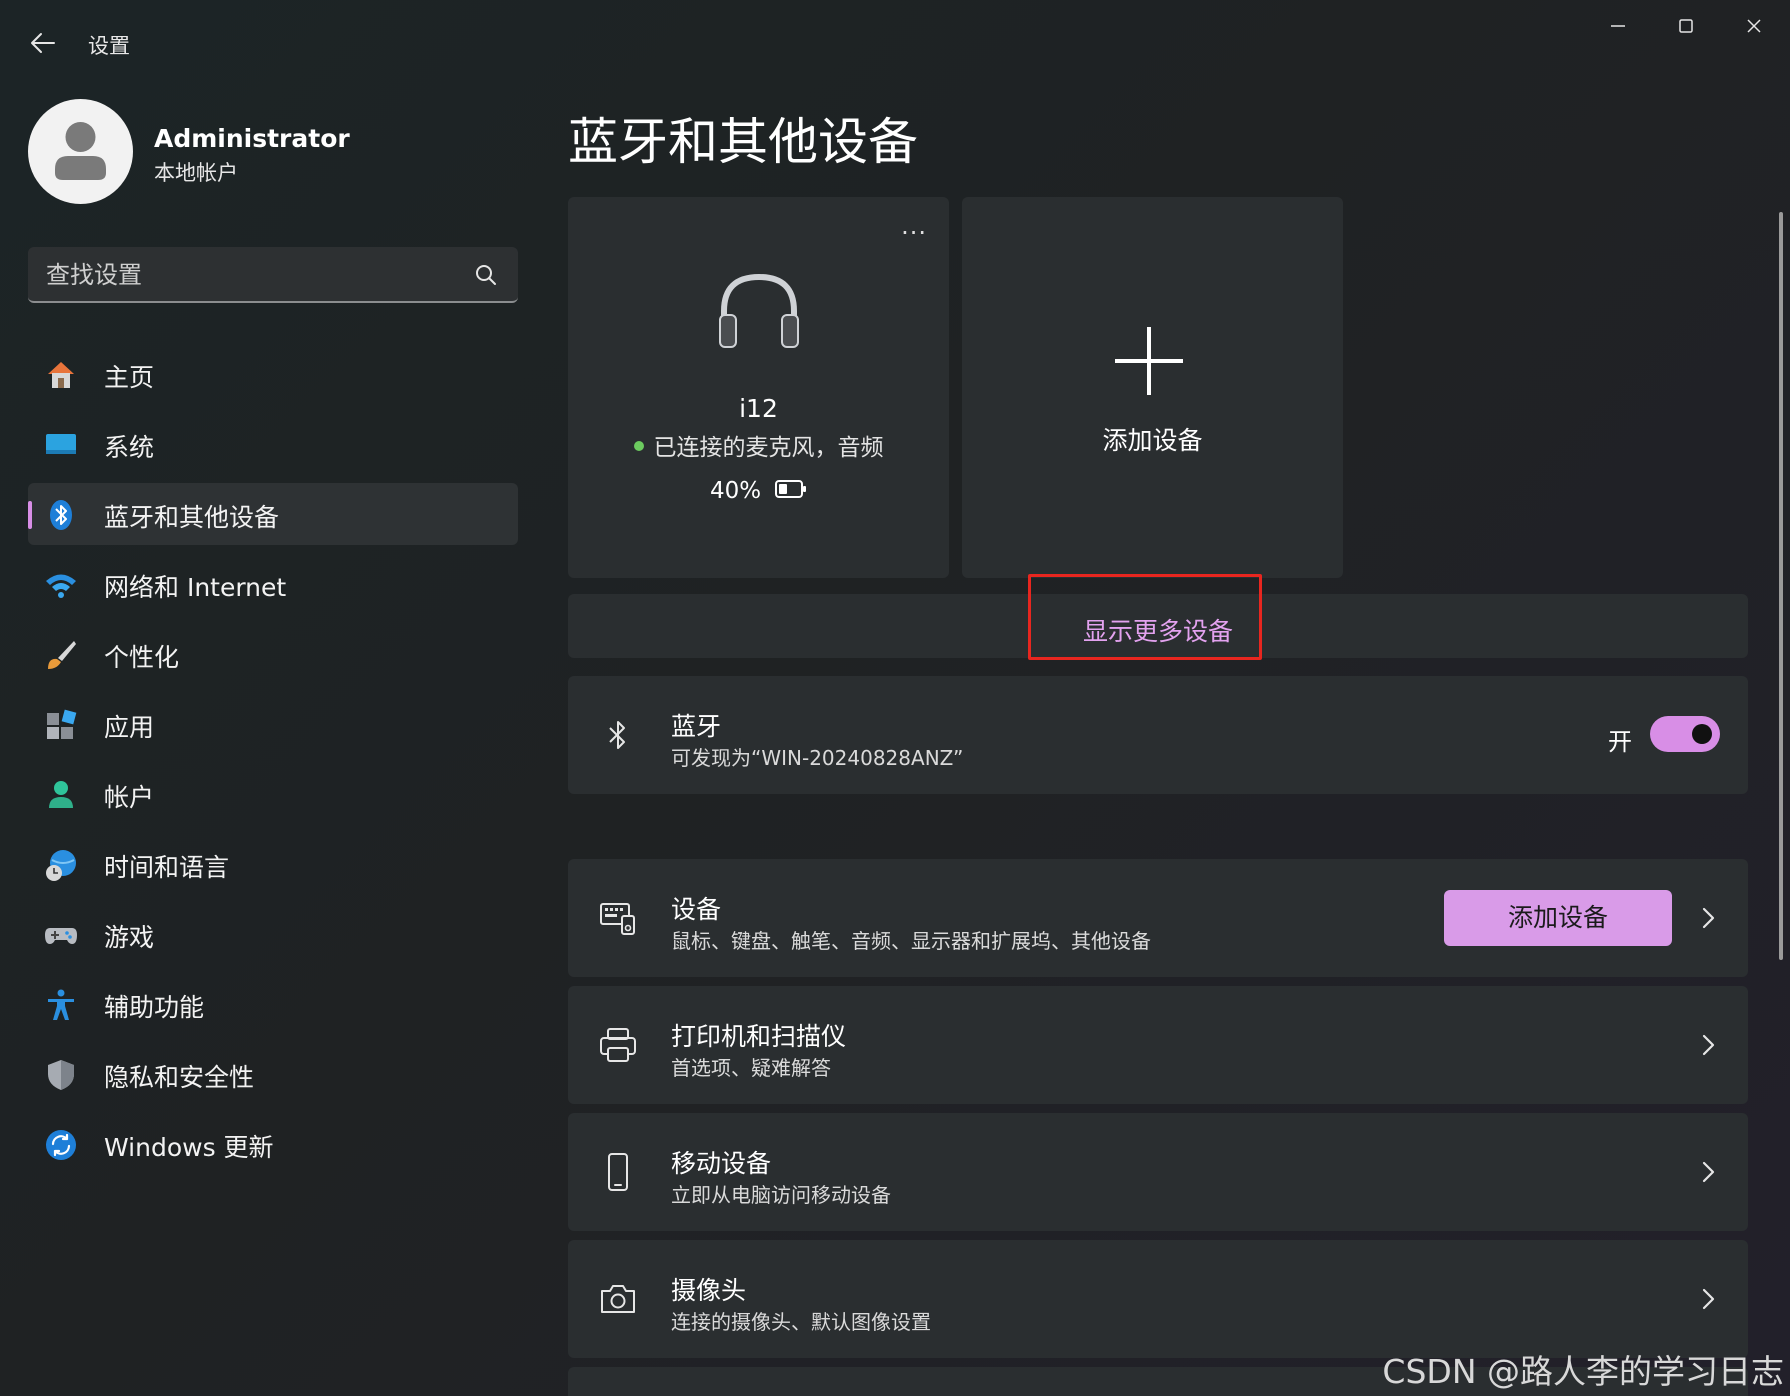  What do you see at coordinates (1583, 1371) in the screenshot?
I see `watermark-text: CSDN @路人李的学习日志` at bounding box center [1583, 1371].